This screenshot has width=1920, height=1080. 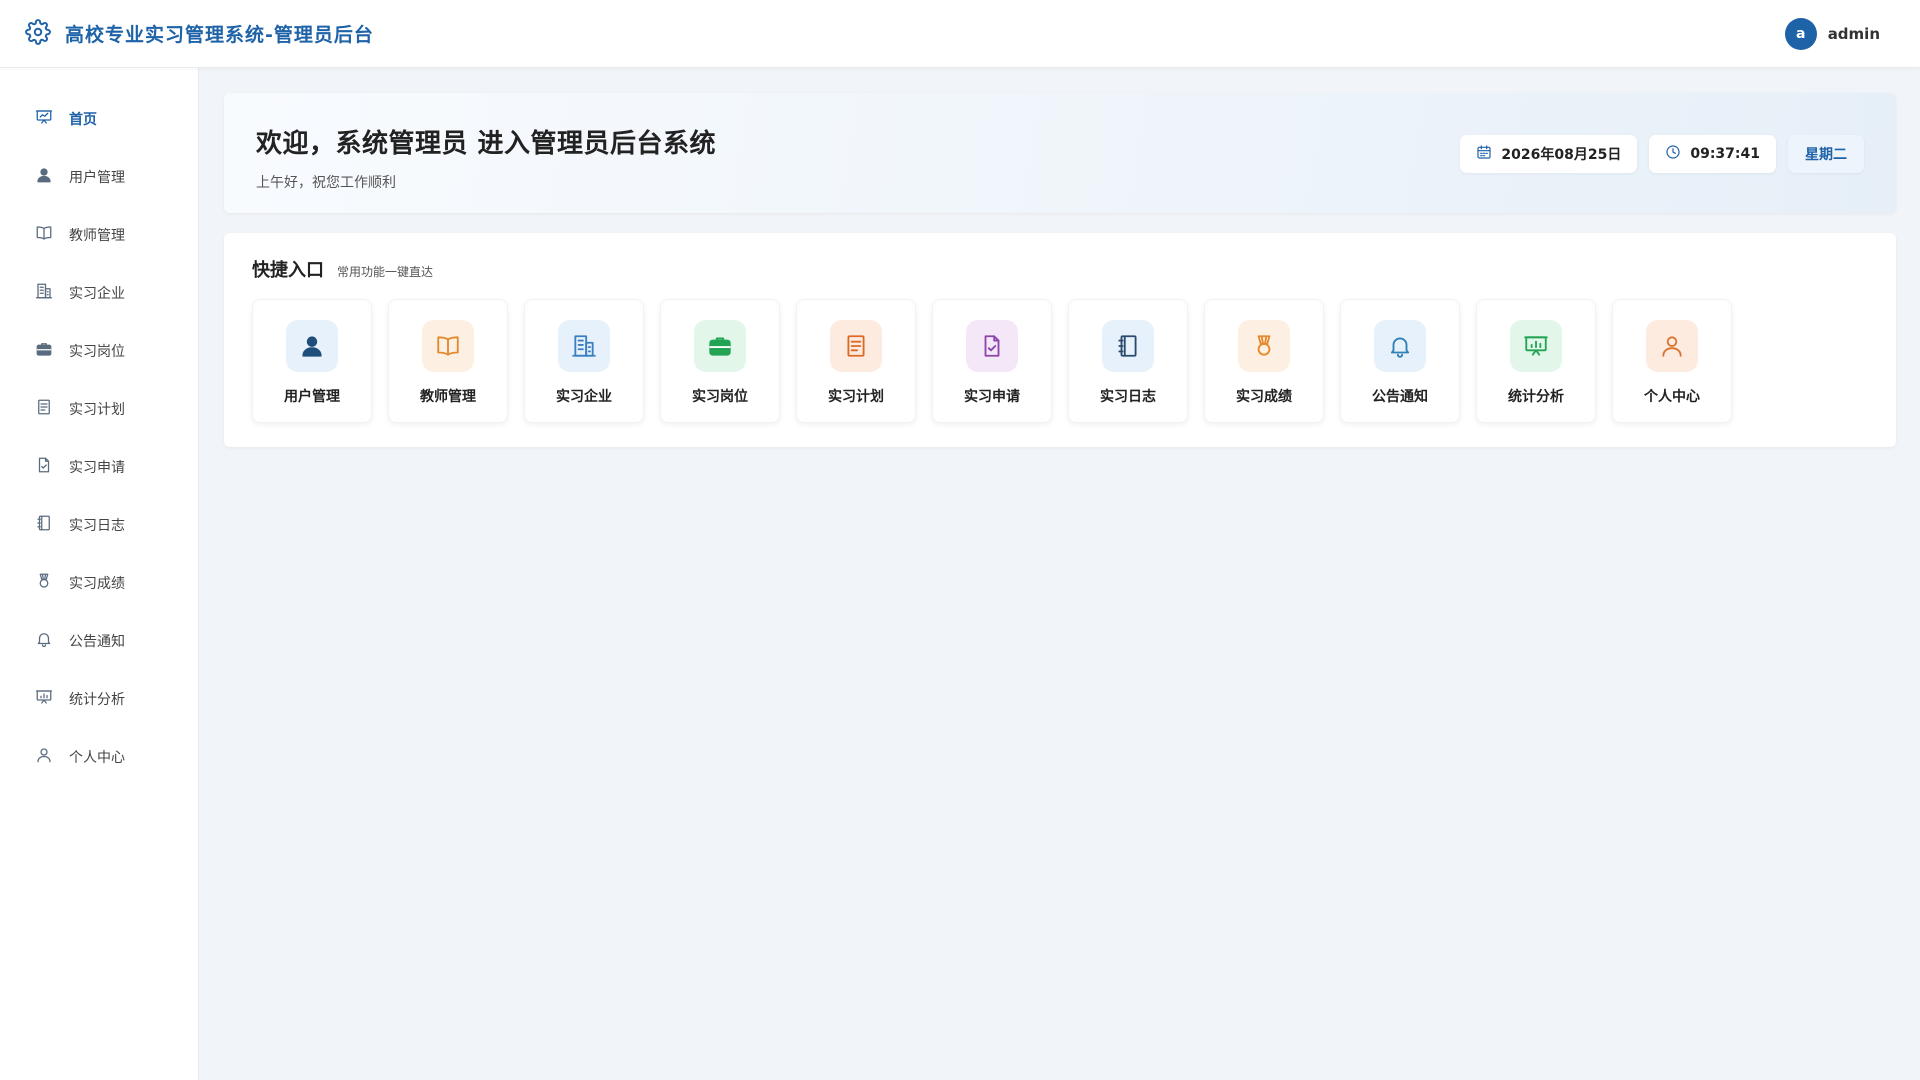 What do you see at coordinates (1488, 154) in the screenshot?
I see `calendar-icon` at bounding box center [1488, 154].